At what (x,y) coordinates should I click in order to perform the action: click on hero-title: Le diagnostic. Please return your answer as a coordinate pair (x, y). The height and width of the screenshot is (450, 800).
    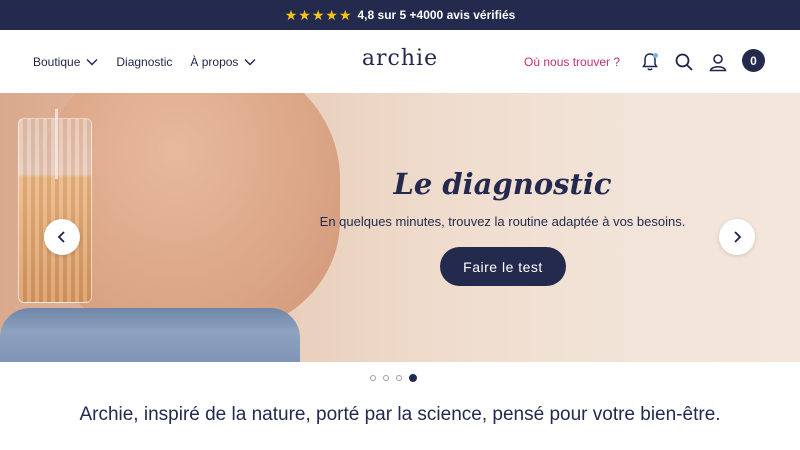
    Looking at the image, I should click on (502, 184).